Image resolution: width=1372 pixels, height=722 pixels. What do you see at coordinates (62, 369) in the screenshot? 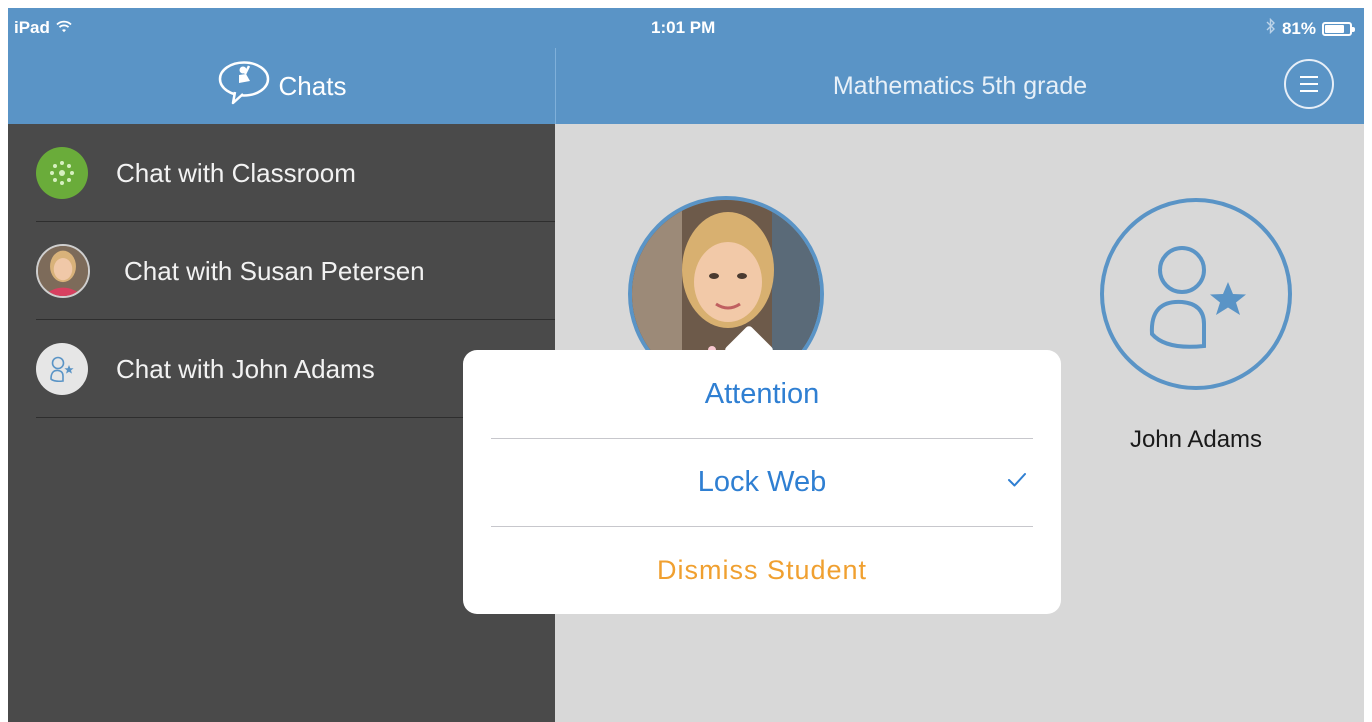
I see `user-star-icon` at bounding box center [62, 369].